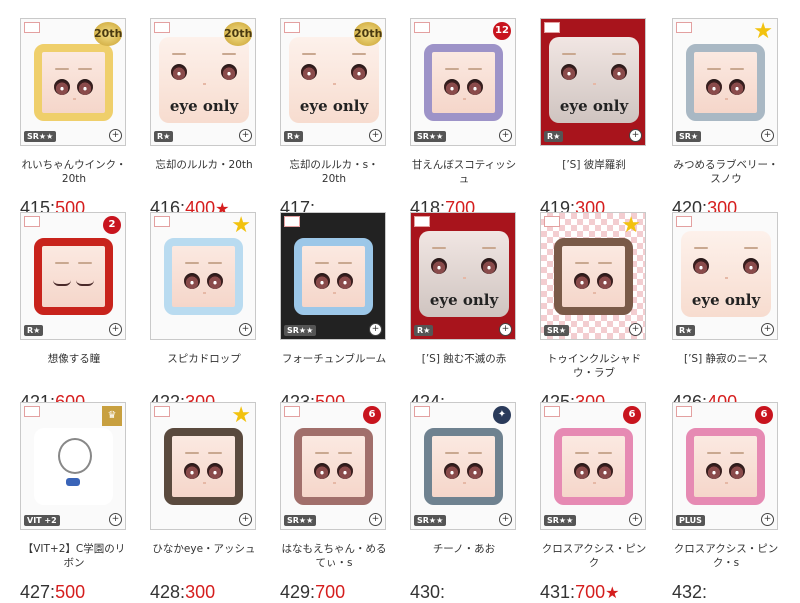 Image resolution: width=800 pixels, height=603 pixels. Describe the element at coordinates (463, 466) in the screenshot. I see `item-card: ✦ SR★★ +` at that location.